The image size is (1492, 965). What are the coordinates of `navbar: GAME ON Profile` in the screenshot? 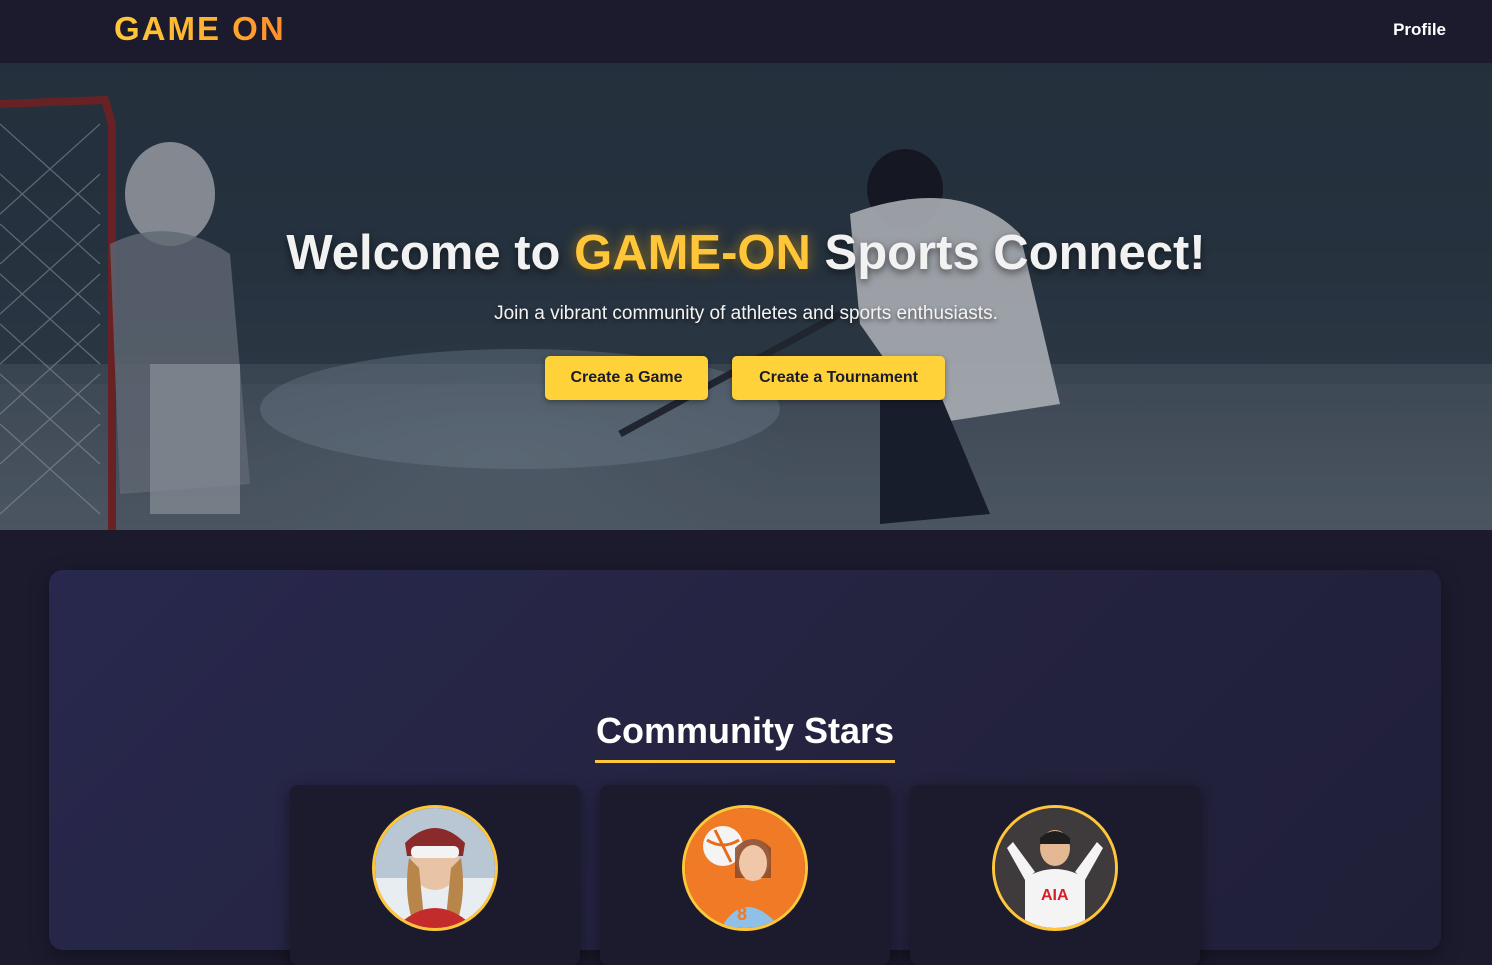 It's located at (746, 32).